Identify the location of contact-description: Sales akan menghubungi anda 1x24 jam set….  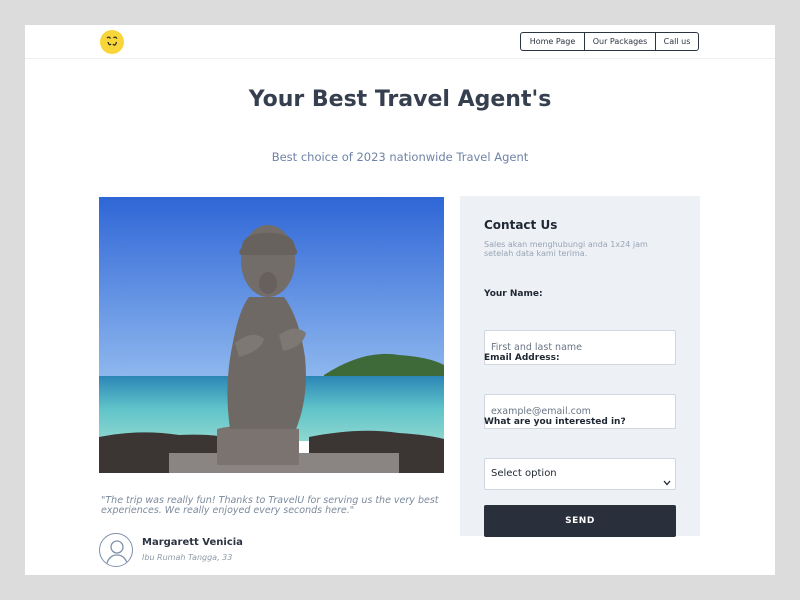
(566, 249).